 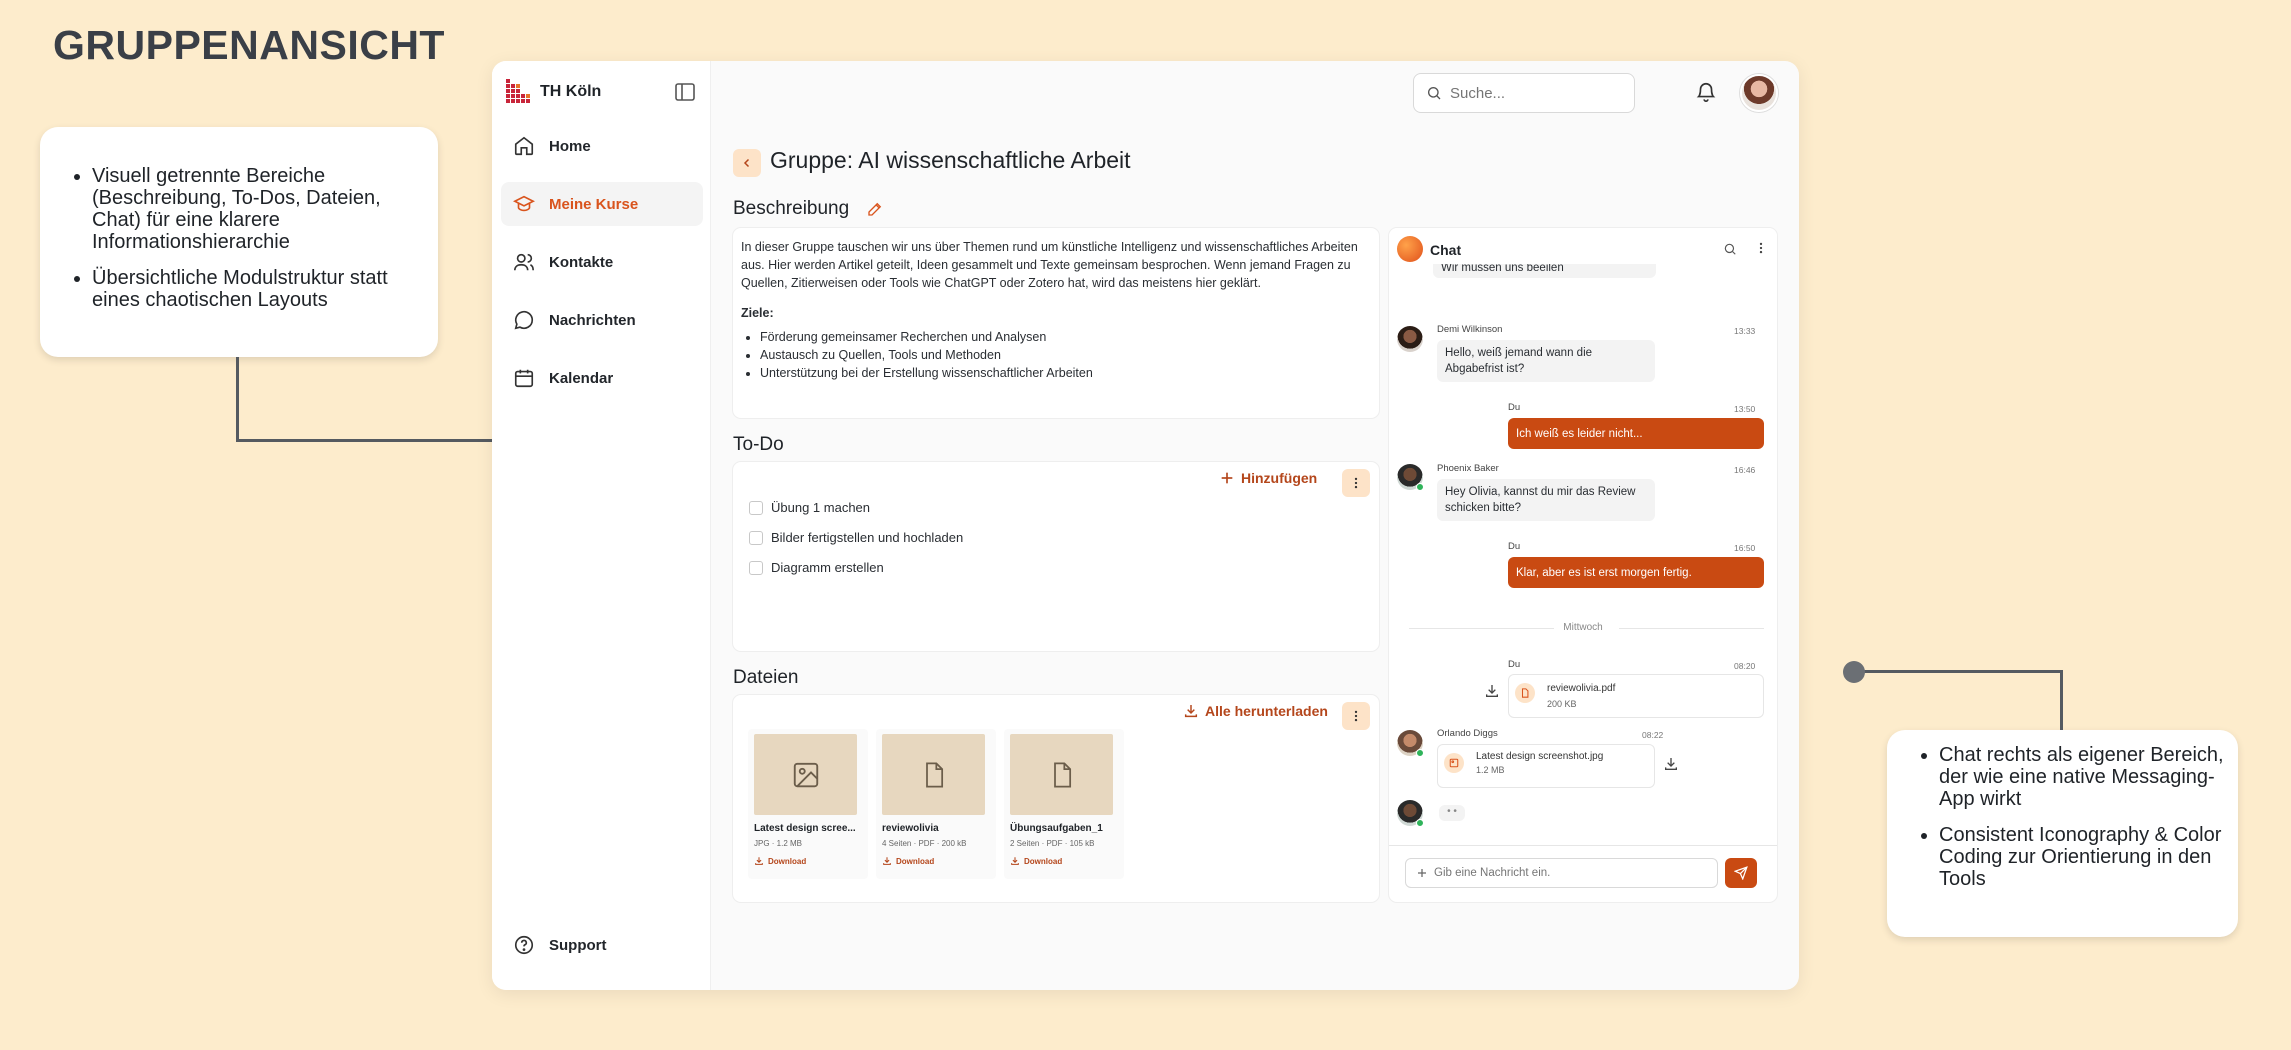 I want to click on todo-item: Diagramm erstellen, so click(x=816, y=567).